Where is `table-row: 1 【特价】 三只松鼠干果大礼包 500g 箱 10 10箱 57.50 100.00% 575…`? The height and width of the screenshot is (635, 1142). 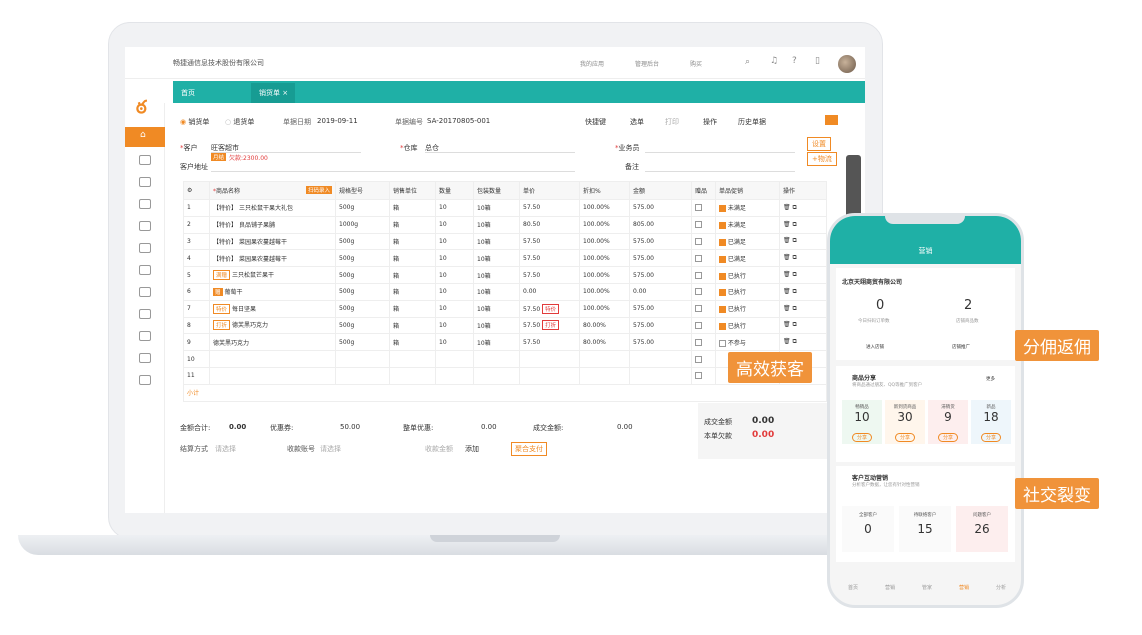
table-row: 1 【特价】 三只松鼠干果大礼包 500g 箱 10 10箱 57.50 100.00% 575… is located at coordinates (505, 208).